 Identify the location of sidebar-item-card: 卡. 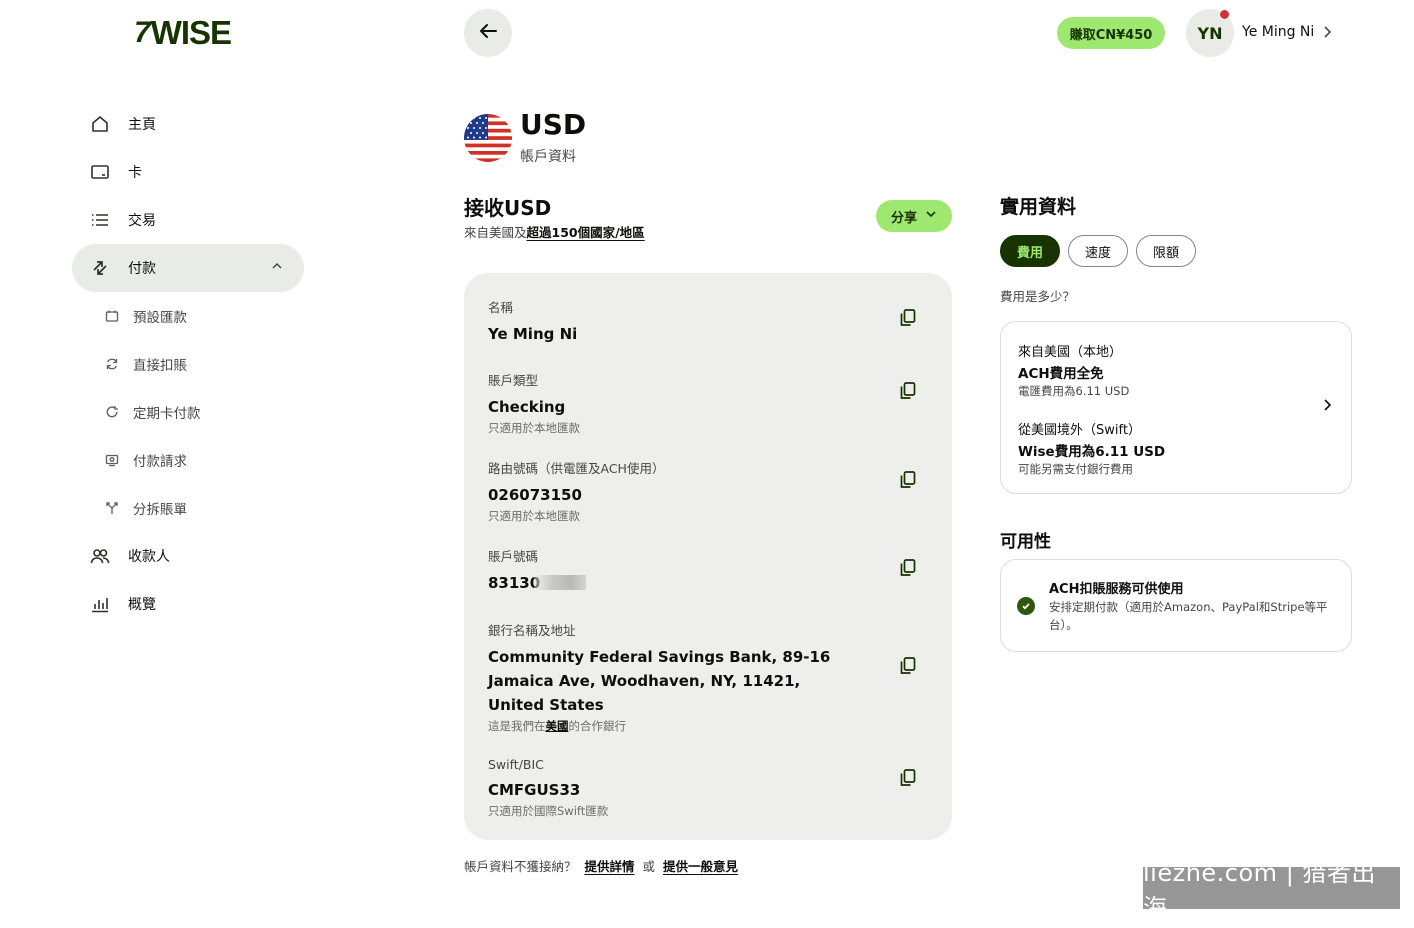
(188, 172).